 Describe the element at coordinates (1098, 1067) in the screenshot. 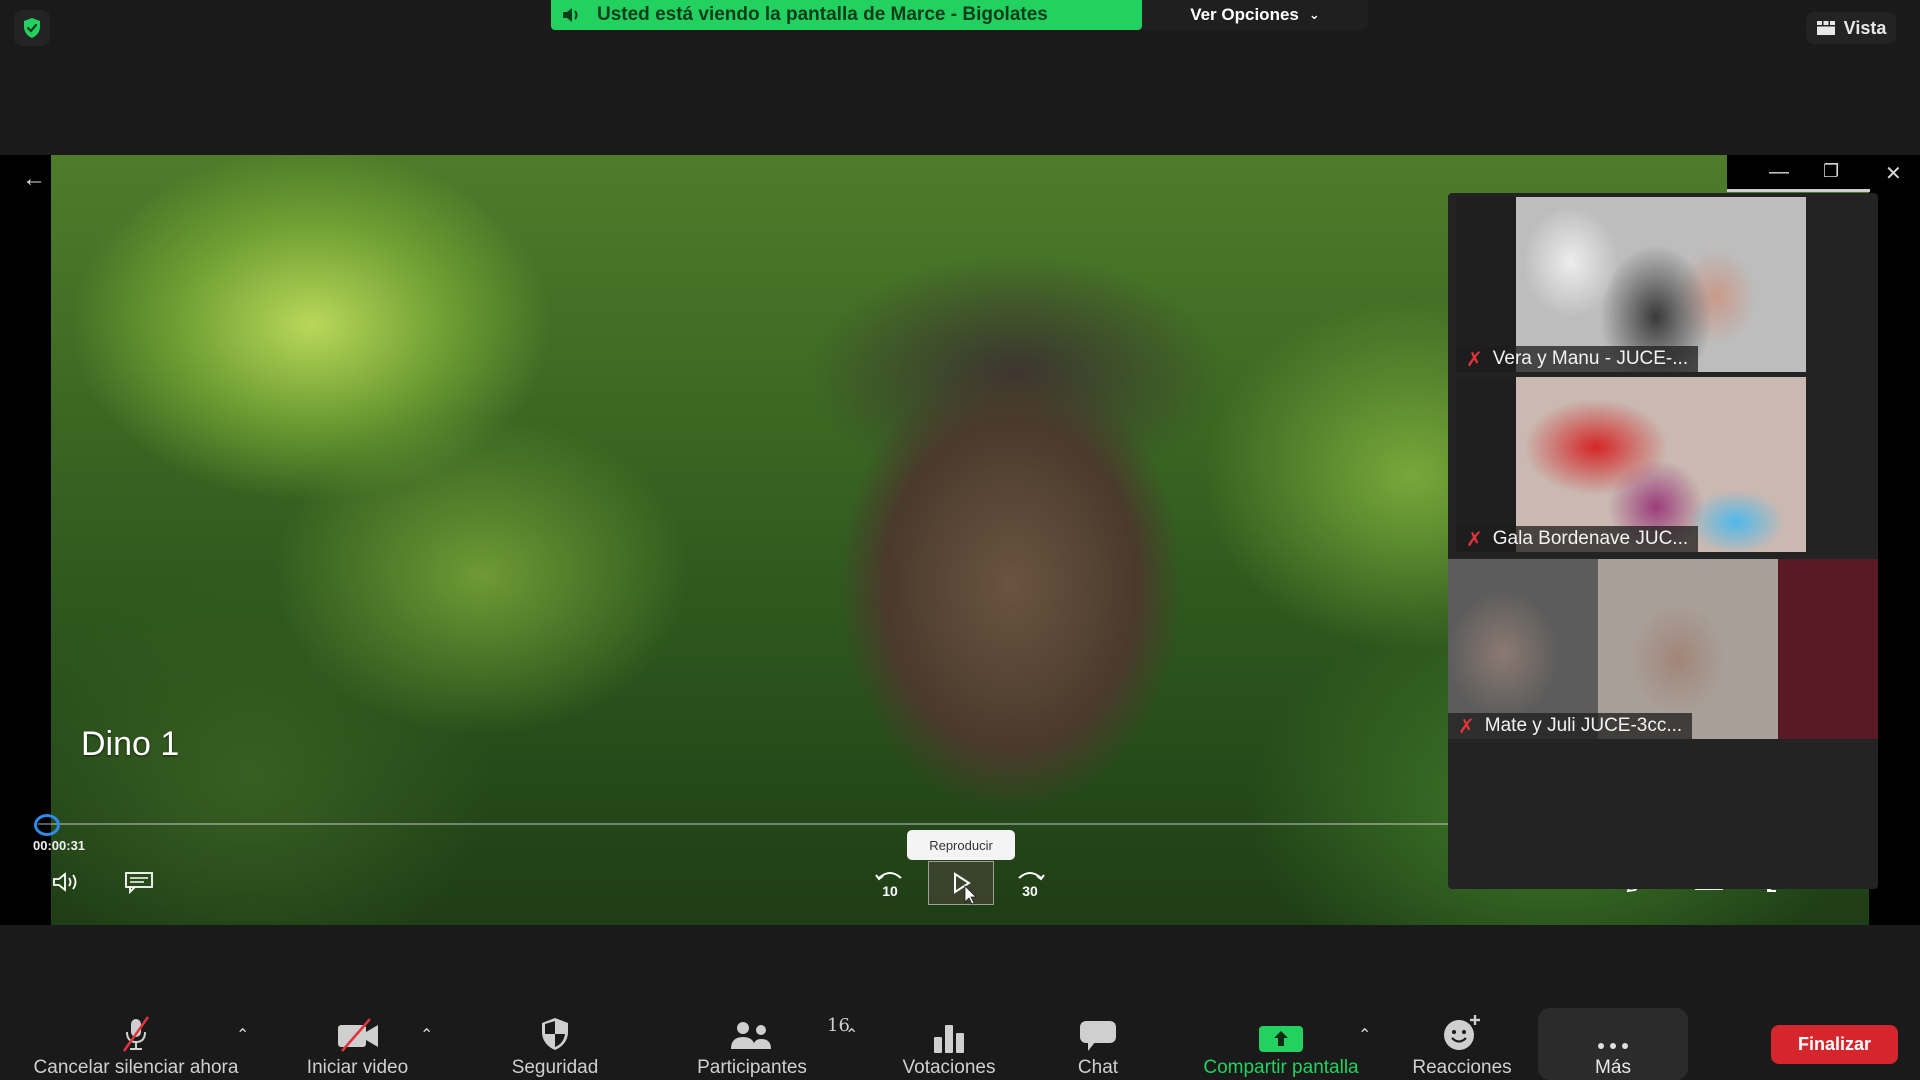

I see `chat-label: Chat` at that location.